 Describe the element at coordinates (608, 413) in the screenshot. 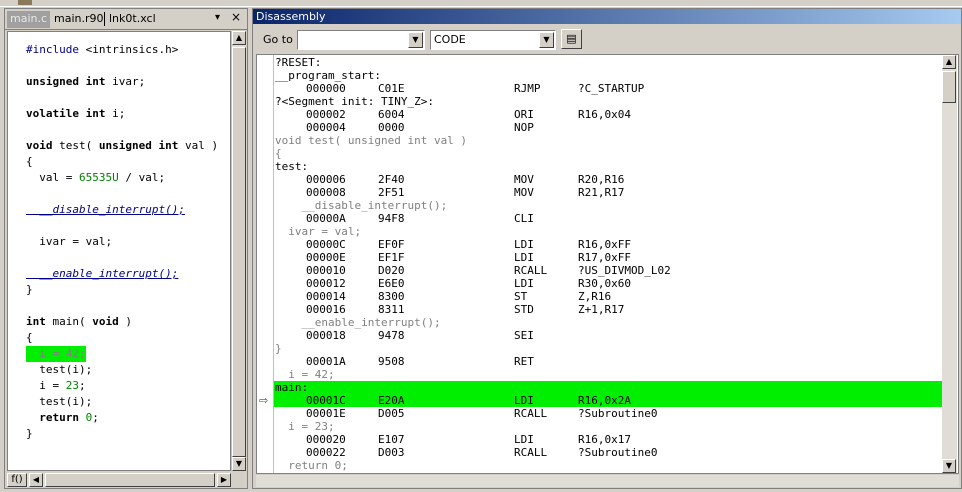

I see `instruction-row: 00001E D005 RCALL ?Subroutine0` at that location.